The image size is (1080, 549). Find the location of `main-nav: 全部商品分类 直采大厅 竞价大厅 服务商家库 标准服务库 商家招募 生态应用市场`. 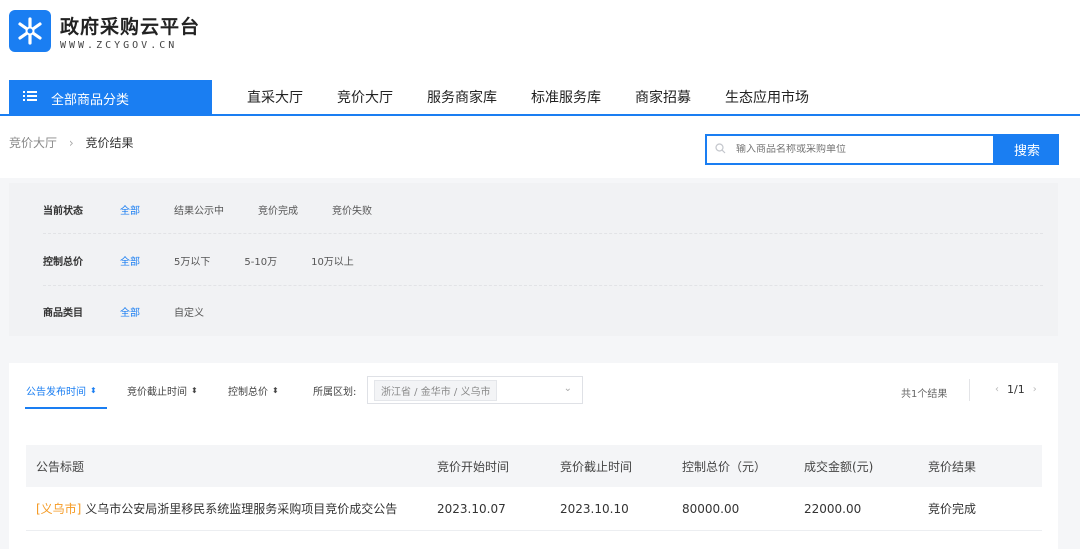

main-nav: 全部商品分类 直采大厅 竞价大厅 服务商家库 标准服务库 商家招募 生态应用市场 is located at coordinates (540, 98).